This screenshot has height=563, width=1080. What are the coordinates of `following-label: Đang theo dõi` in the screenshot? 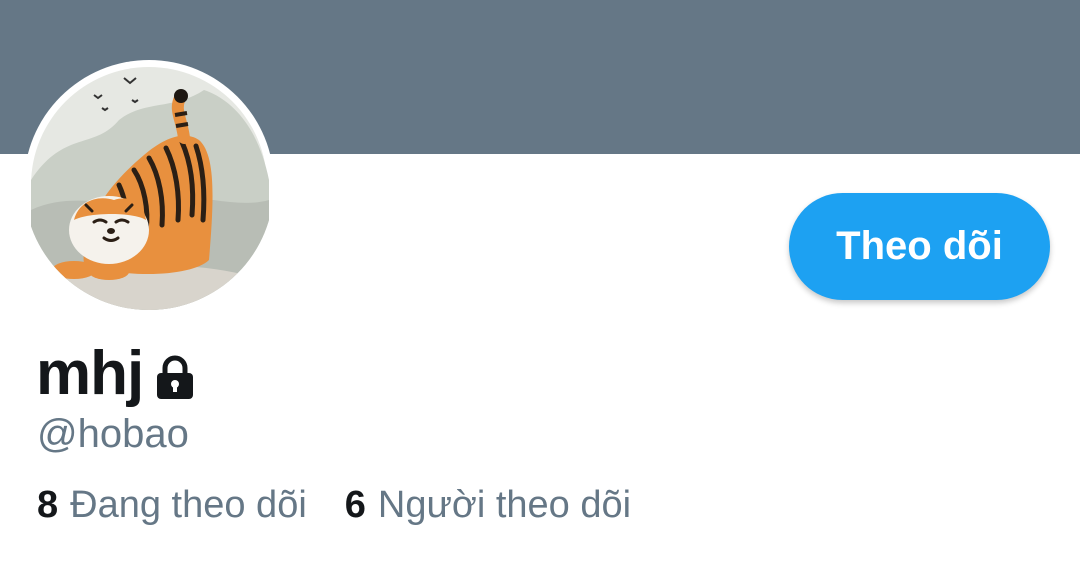 It's located at (188, 505).